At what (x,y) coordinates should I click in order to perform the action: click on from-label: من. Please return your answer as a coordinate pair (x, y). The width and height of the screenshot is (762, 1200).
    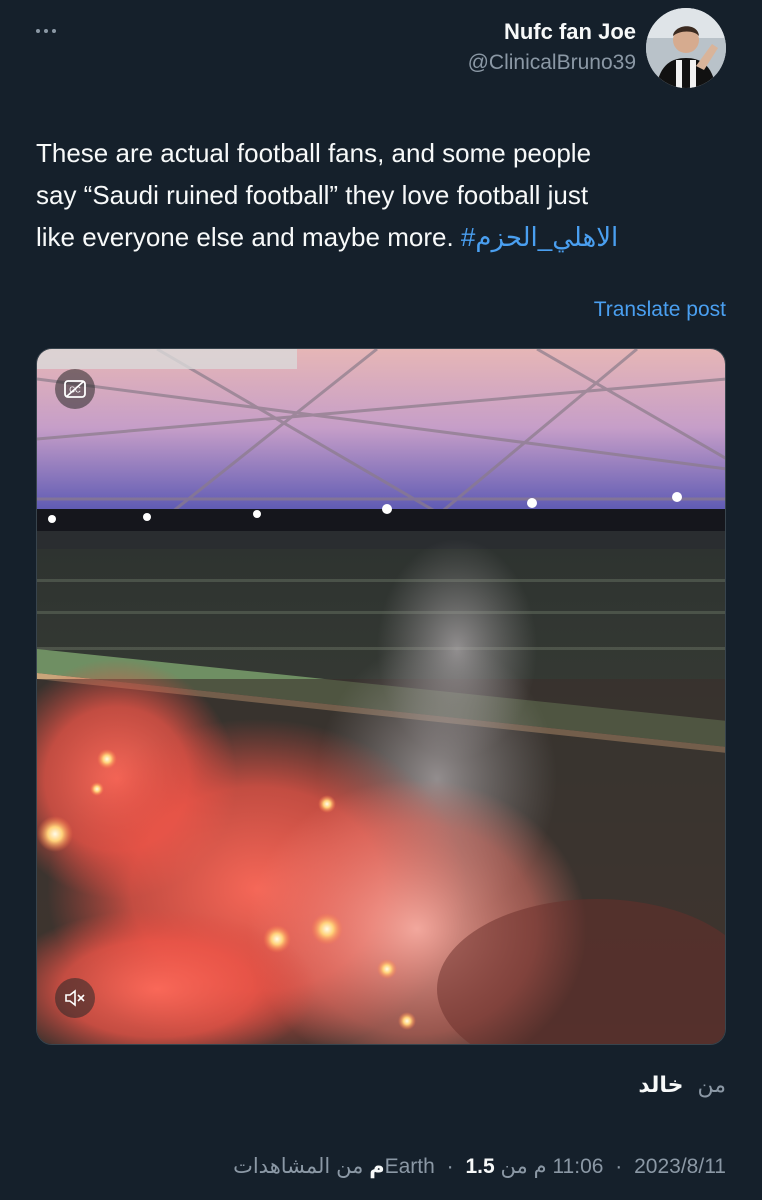
    Looking at the image, I should click on (711, 1084).